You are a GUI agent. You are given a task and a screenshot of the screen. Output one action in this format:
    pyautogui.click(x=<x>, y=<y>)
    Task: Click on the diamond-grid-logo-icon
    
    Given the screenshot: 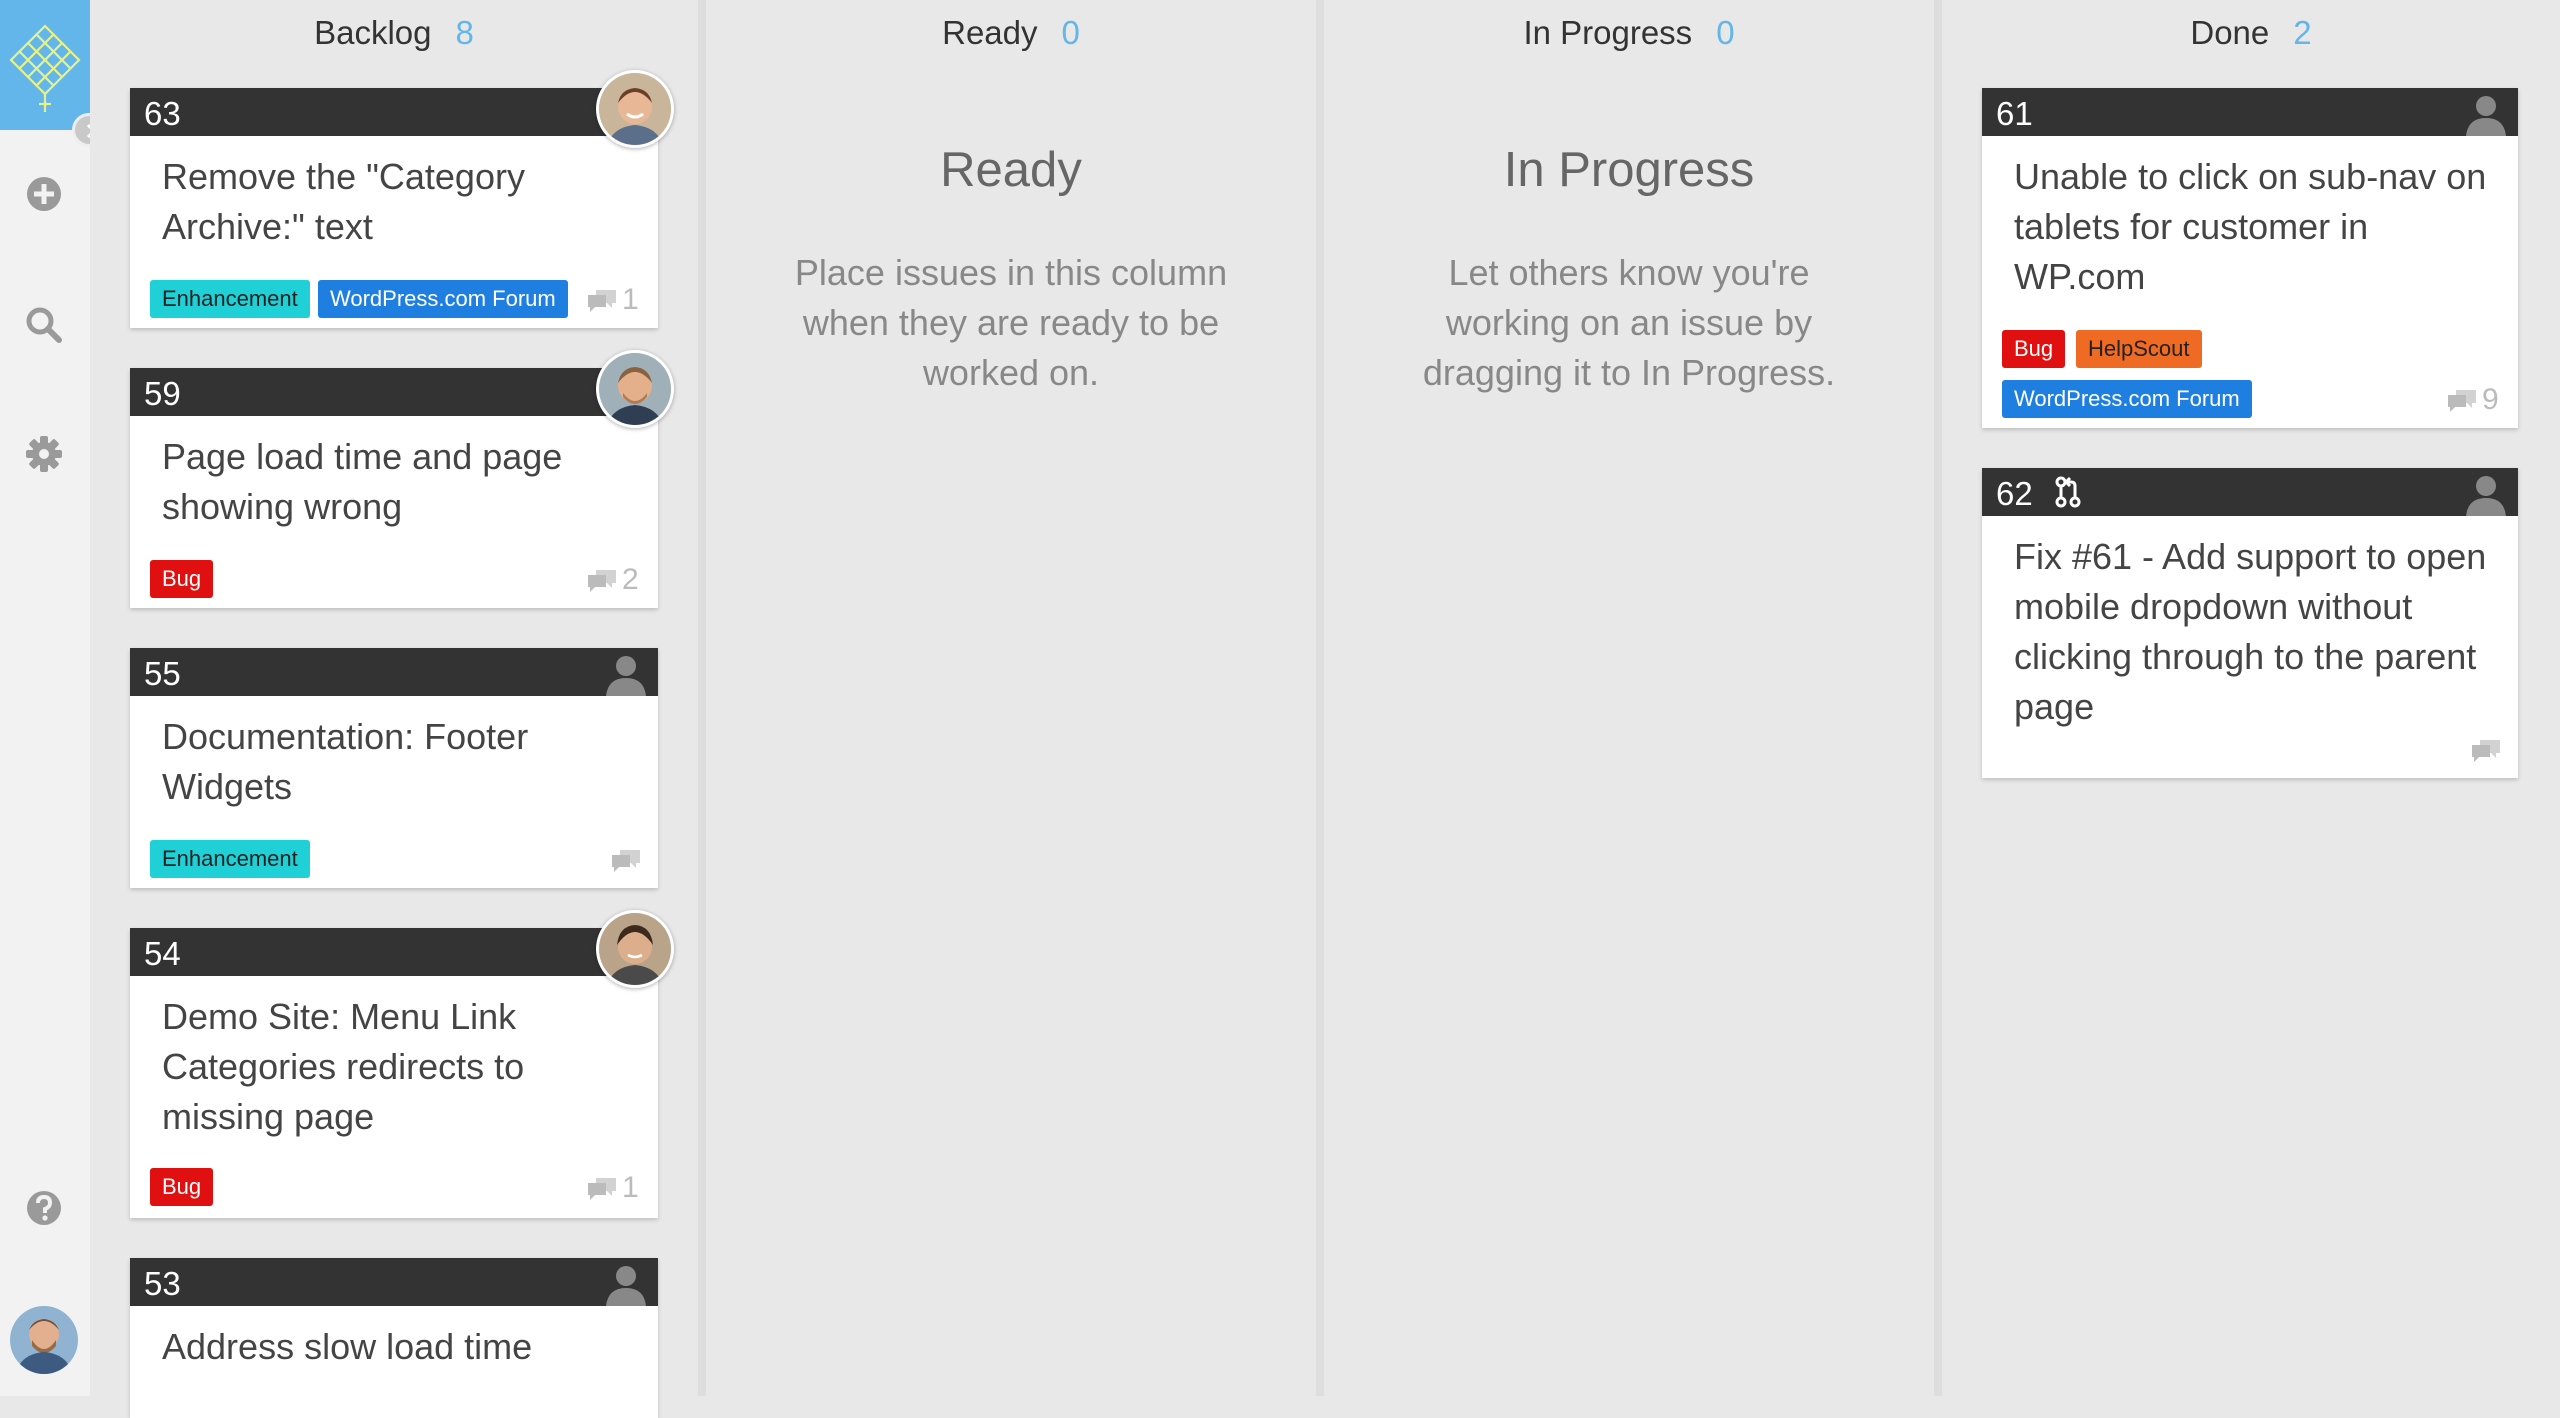 What is the action you would take?
    pyautogui.click(x=45, y=68)
    